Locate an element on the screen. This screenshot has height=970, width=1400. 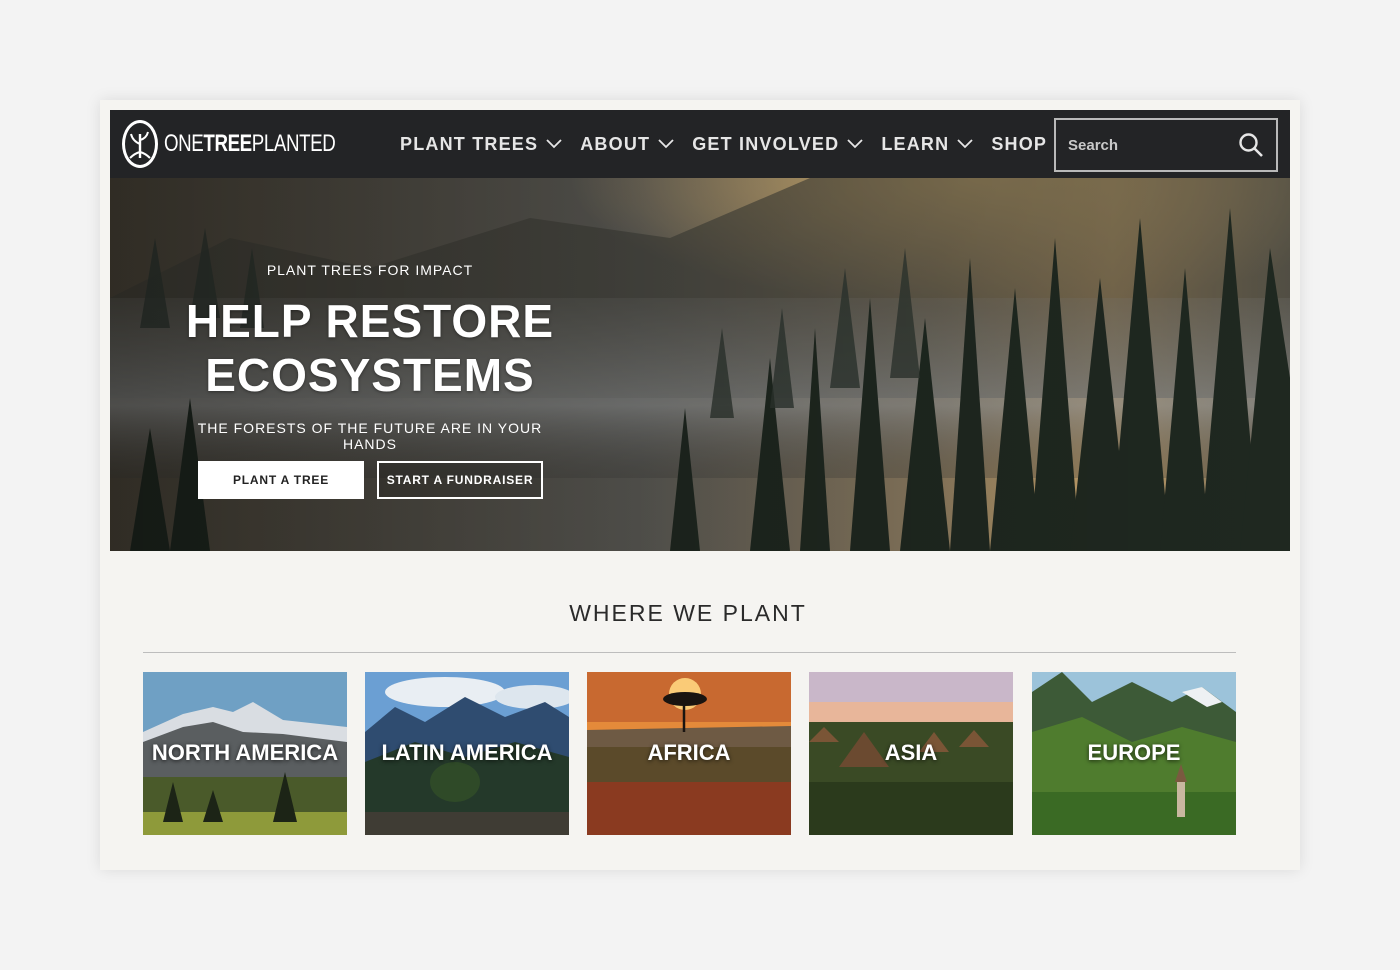
region-card-latin-america: LATIN AMERICA is located at coordinates (467, 753).